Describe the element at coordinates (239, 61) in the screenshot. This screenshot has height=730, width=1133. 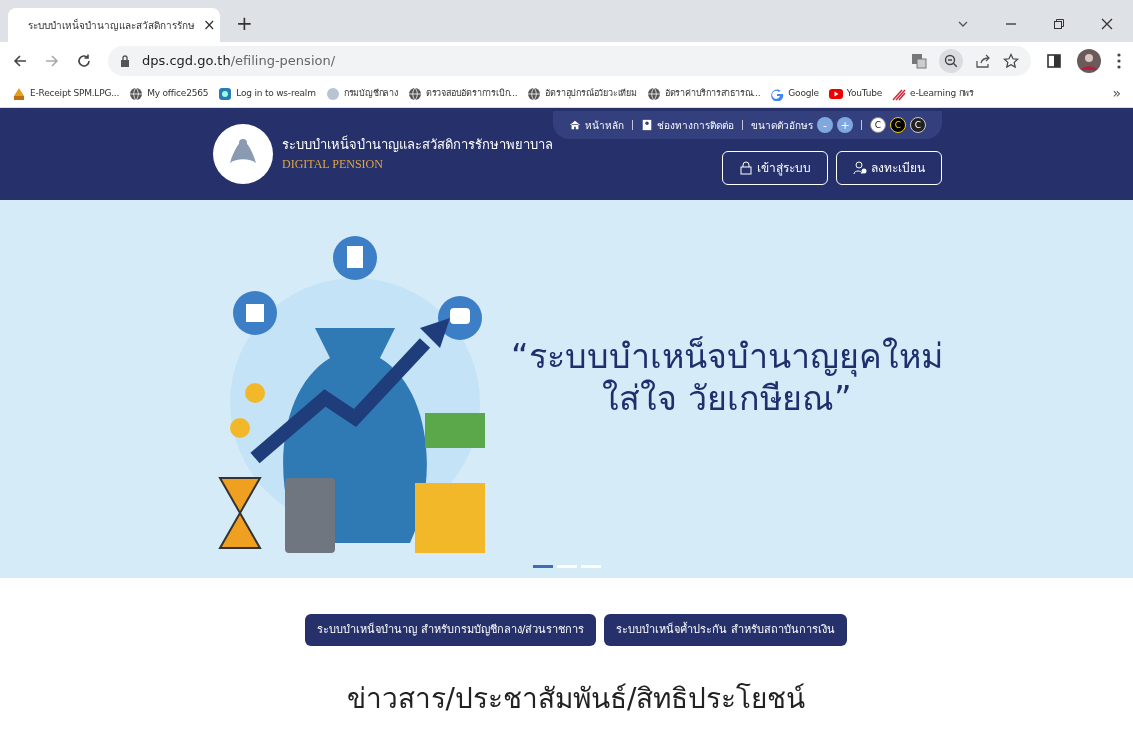
I see `url-text: dps.cgd.go.th/efiling-pension/` at that location.